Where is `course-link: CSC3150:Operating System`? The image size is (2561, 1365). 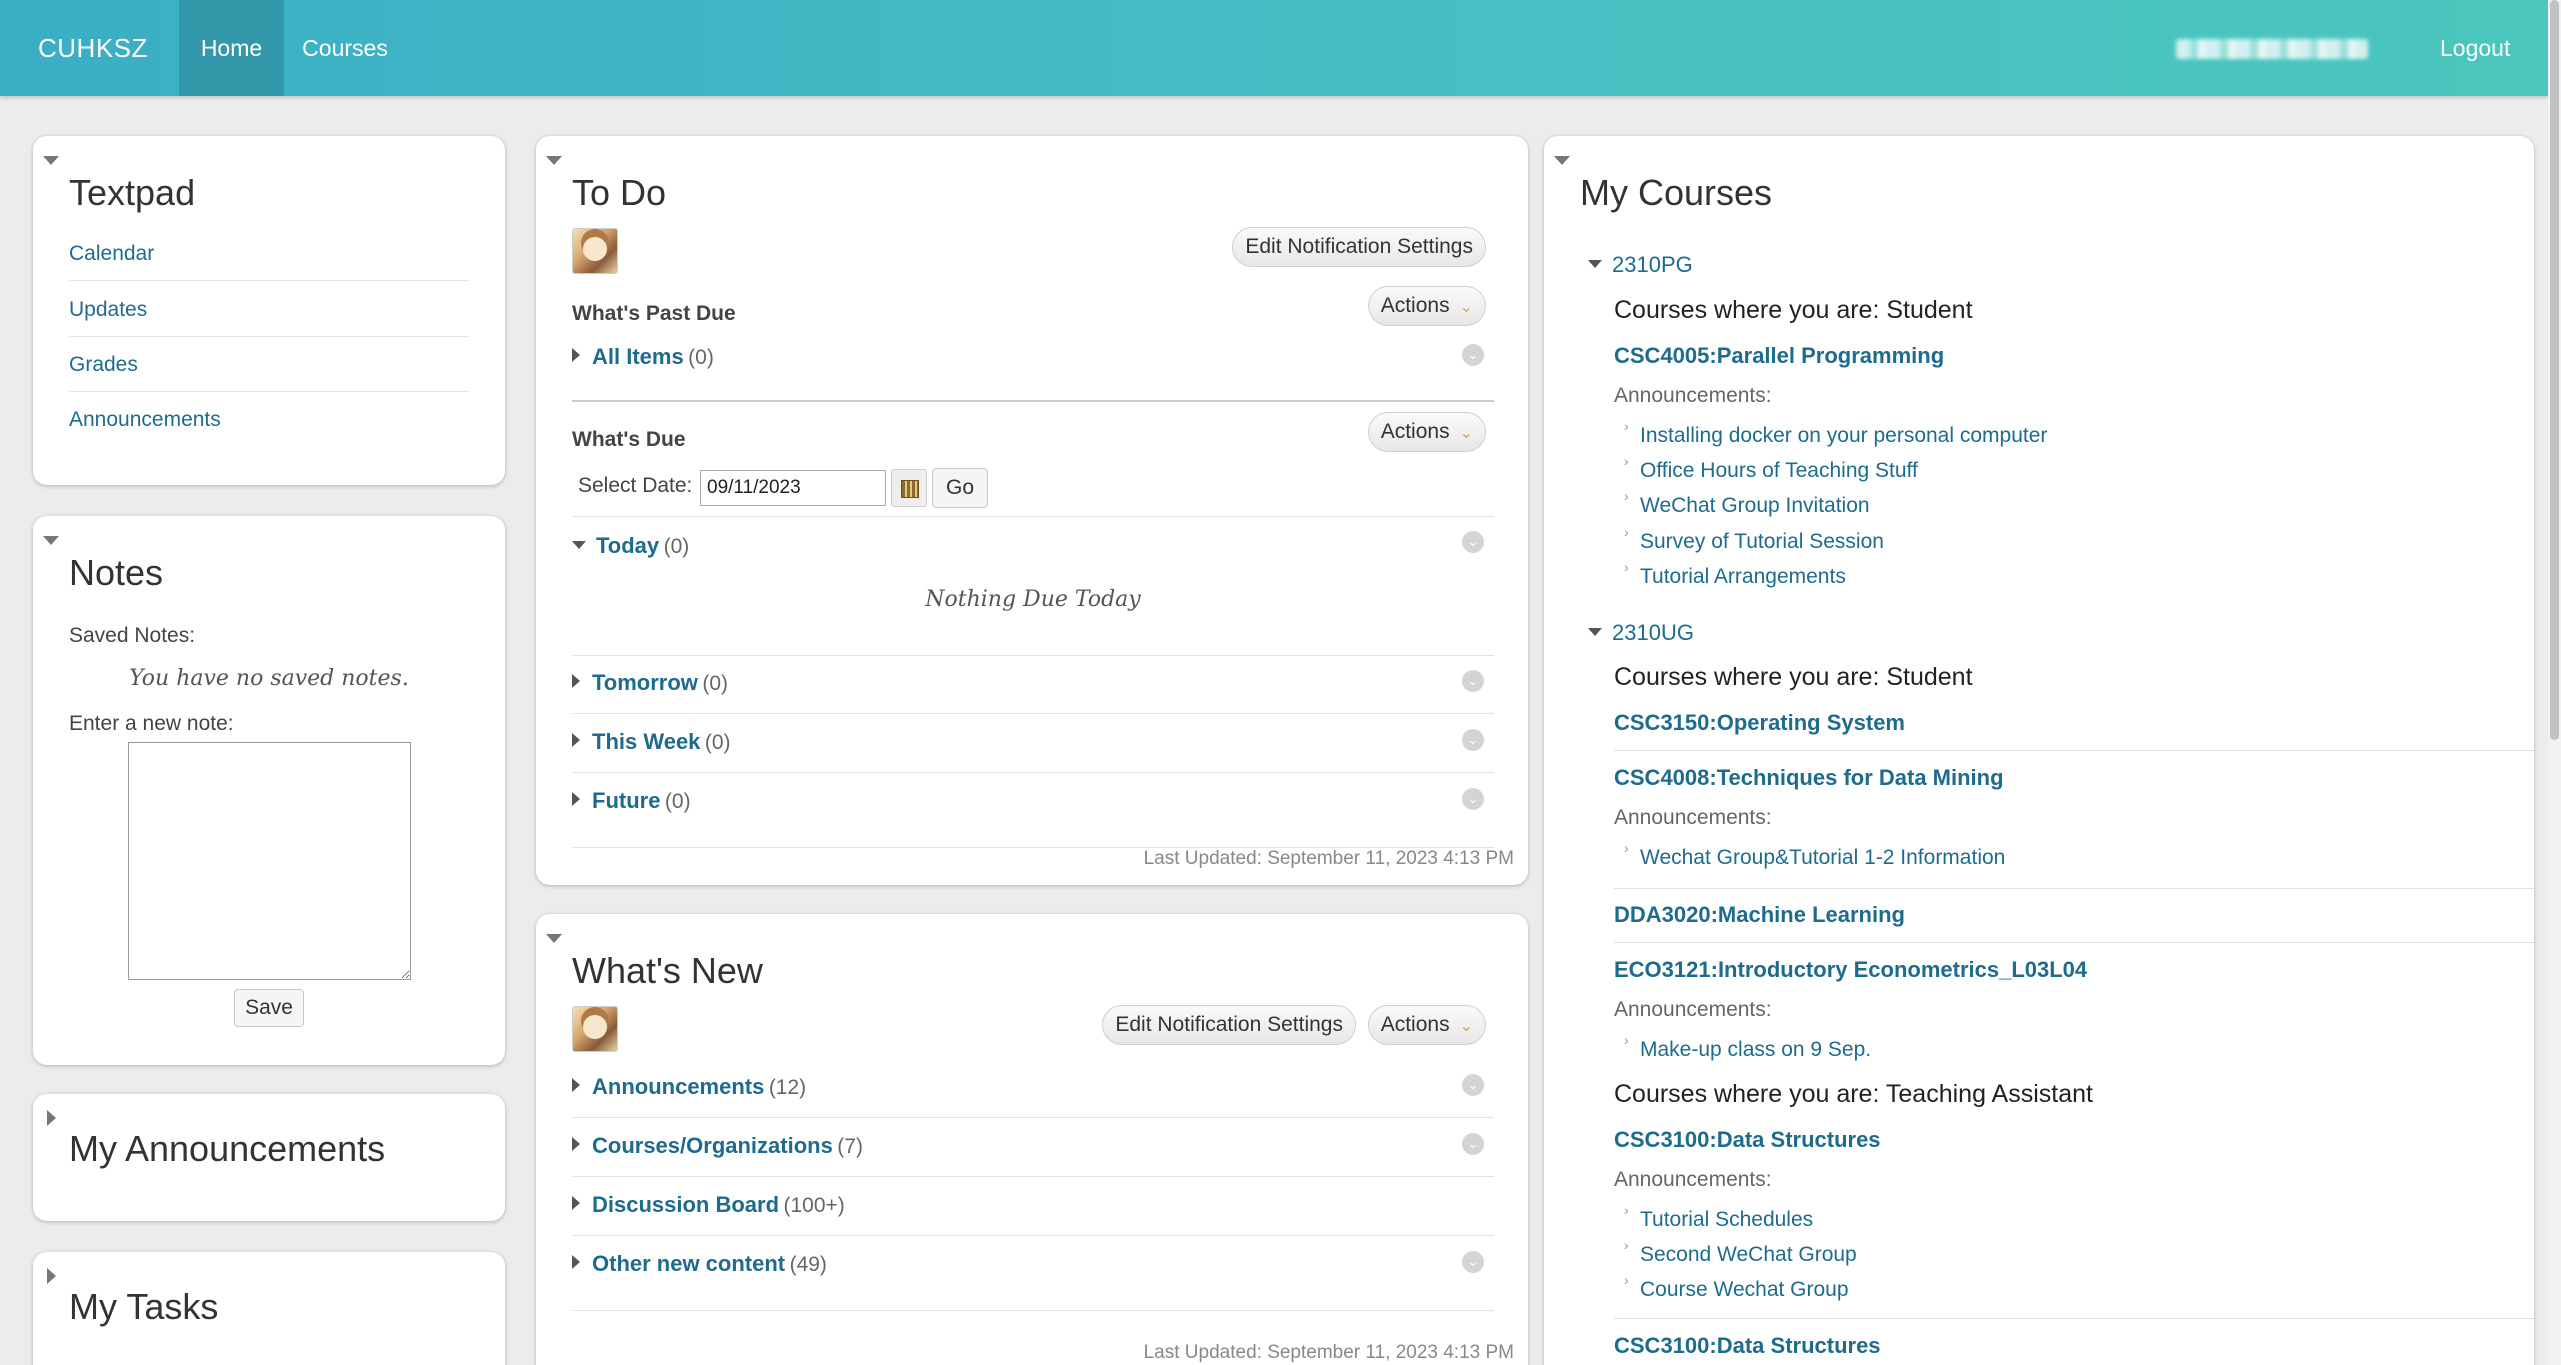
course-link: CSC3150:Operating System is located at coordinates (1759, 723).